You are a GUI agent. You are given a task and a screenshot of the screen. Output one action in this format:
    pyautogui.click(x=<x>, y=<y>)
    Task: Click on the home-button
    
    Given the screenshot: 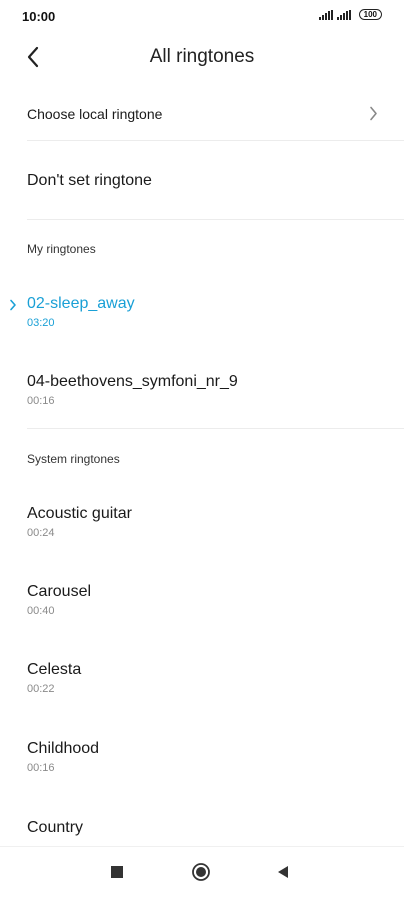 What is the action you would take?
    pyautogui.click(x=201, y=872)
    